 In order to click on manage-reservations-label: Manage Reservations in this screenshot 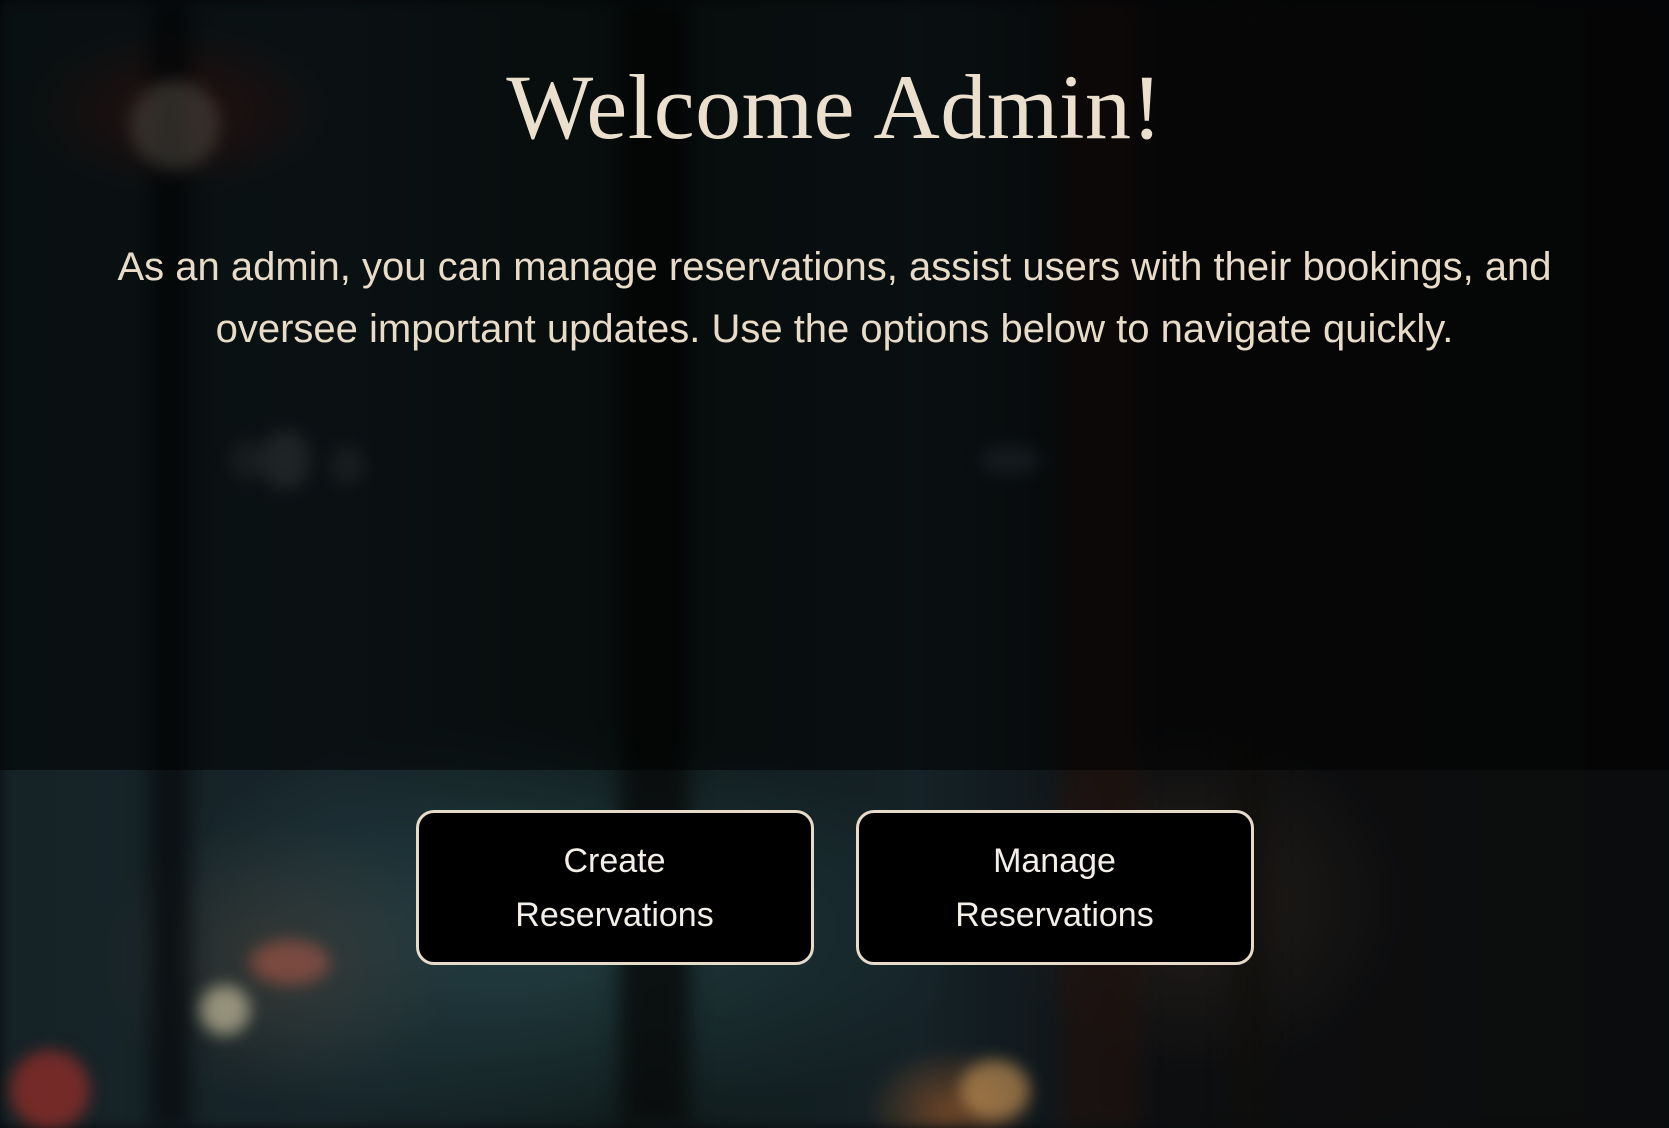, I will do `click(1054, 887)`.